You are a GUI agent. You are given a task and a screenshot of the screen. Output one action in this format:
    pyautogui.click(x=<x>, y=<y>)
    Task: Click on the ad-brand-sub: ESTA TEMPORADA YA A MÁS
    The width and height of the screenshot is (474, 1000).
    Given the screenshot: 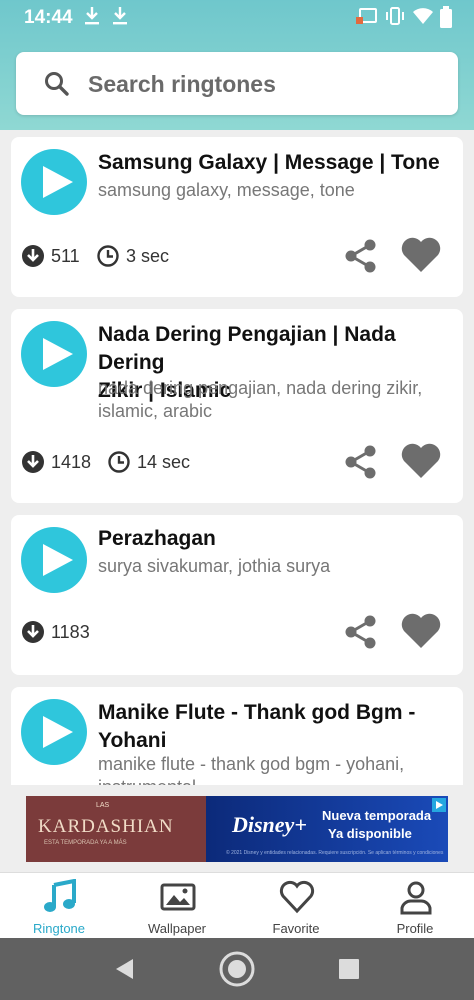 What is the action you would take?
    pyautogui.click(x=85, y=843)
    